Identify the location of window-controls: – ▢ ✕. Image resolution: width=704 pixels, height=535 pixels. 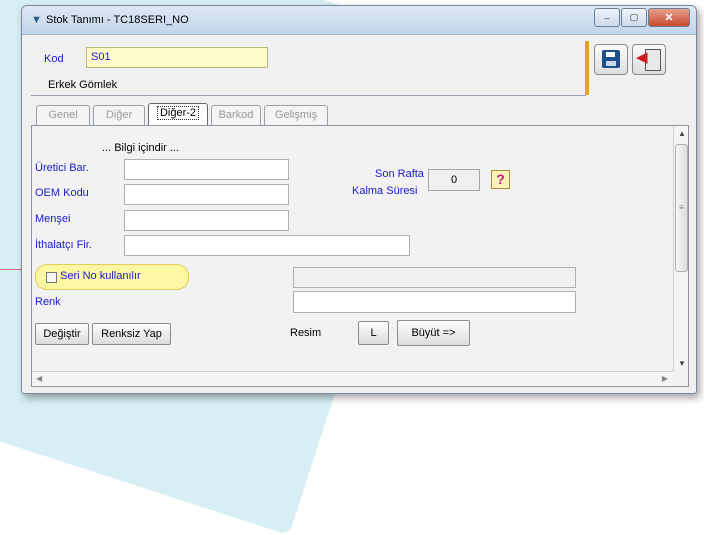
(641, 17).